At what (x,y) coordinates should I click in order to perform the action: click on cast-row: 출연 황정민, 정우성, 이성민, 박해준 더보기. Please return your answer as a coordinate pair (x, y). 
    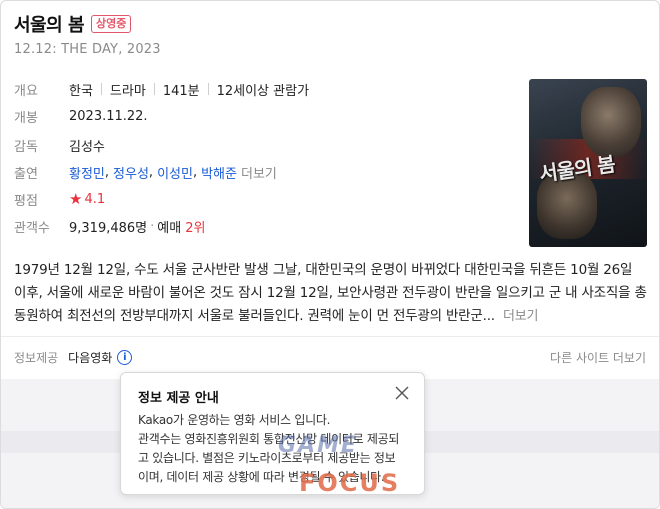
    Looking at the image, I should click on (145, 172).